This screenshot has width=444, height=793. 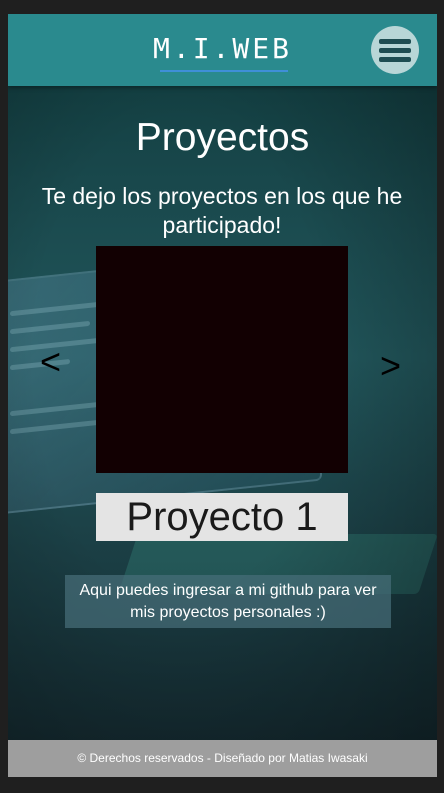 I want to click on carousel-next-button: >, so click(x=390, y=366).